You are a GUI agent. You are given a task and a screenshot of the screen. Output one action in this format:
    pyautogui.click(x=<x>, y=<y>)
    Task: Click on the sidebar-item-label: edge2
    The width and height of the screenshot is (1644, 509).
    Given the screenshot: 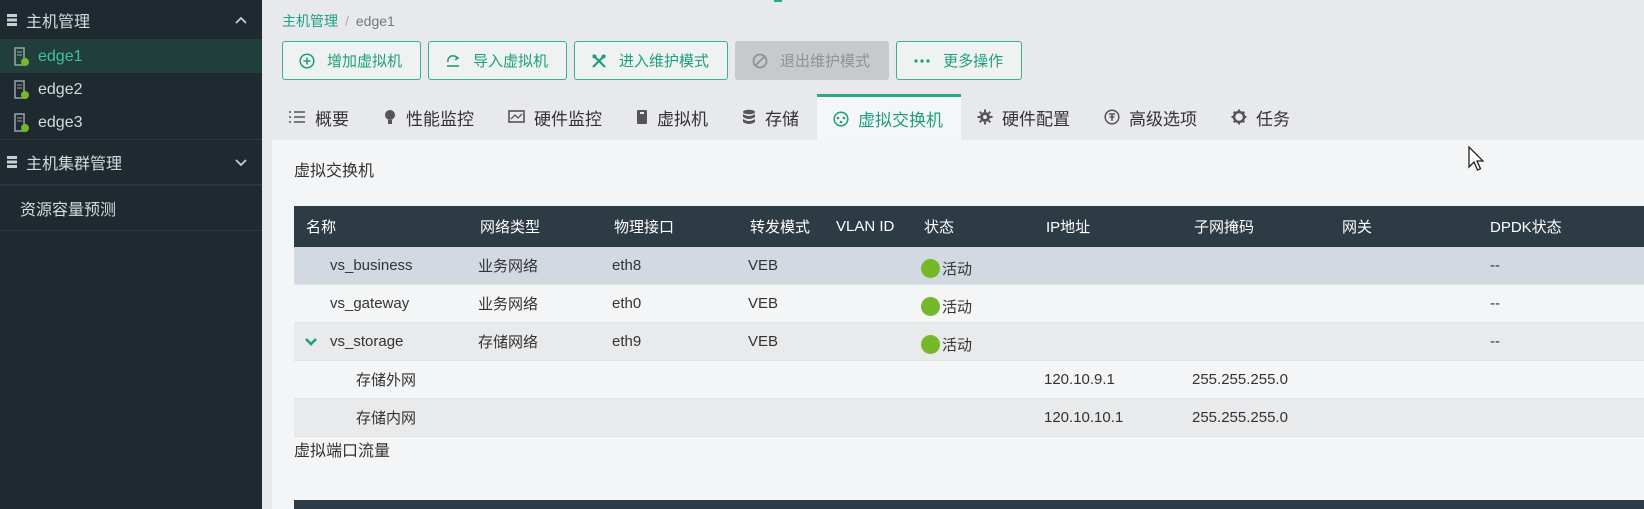 What is the action you would take?
    pyautogui.click(x=60, y=89)
    